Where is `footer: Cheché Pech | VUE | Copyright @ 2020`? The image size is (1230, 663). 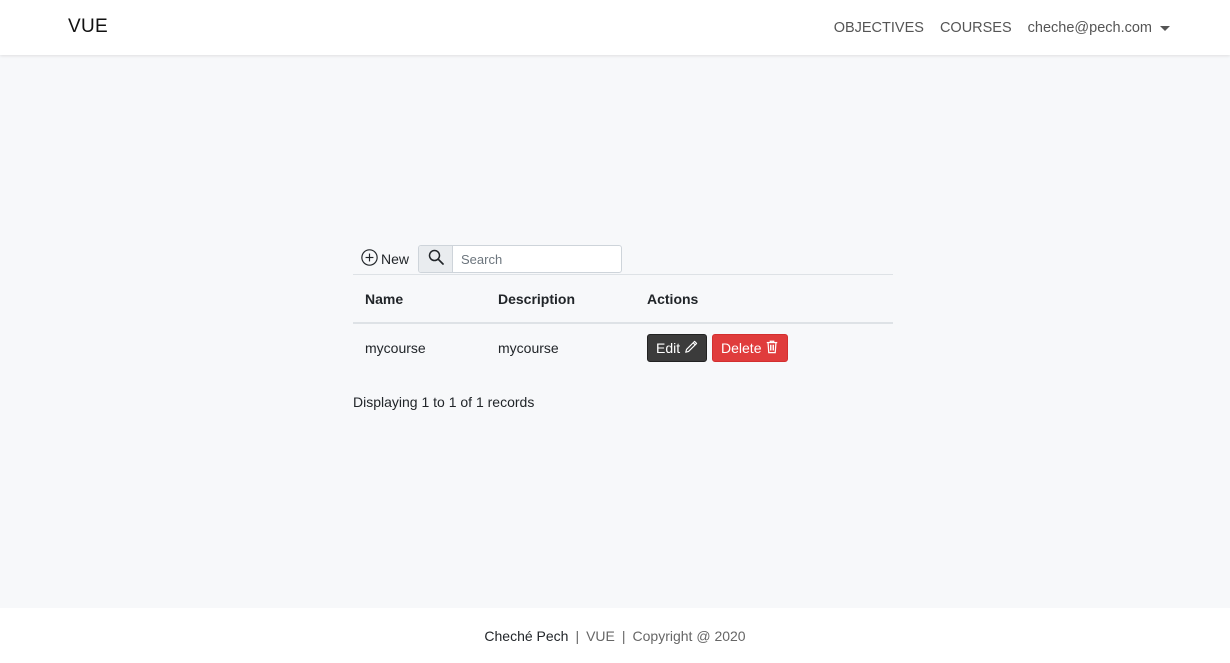 footer: Cheché Pech | VUE | Copyright @ 2020 is located at coordinates (615, 635).